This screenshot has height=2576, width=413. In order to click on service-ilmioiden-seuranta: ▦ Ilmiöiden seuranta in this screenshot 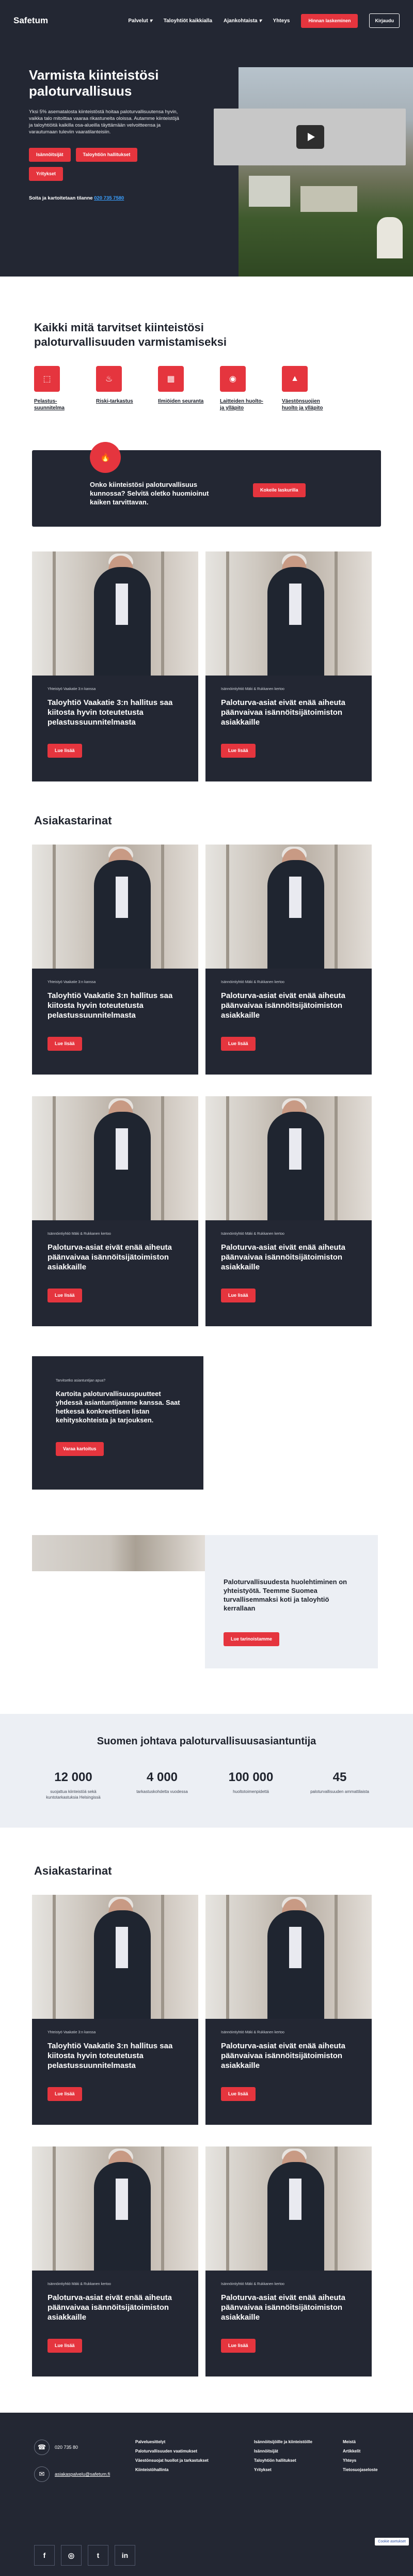, I will do `click(181, 389)`.